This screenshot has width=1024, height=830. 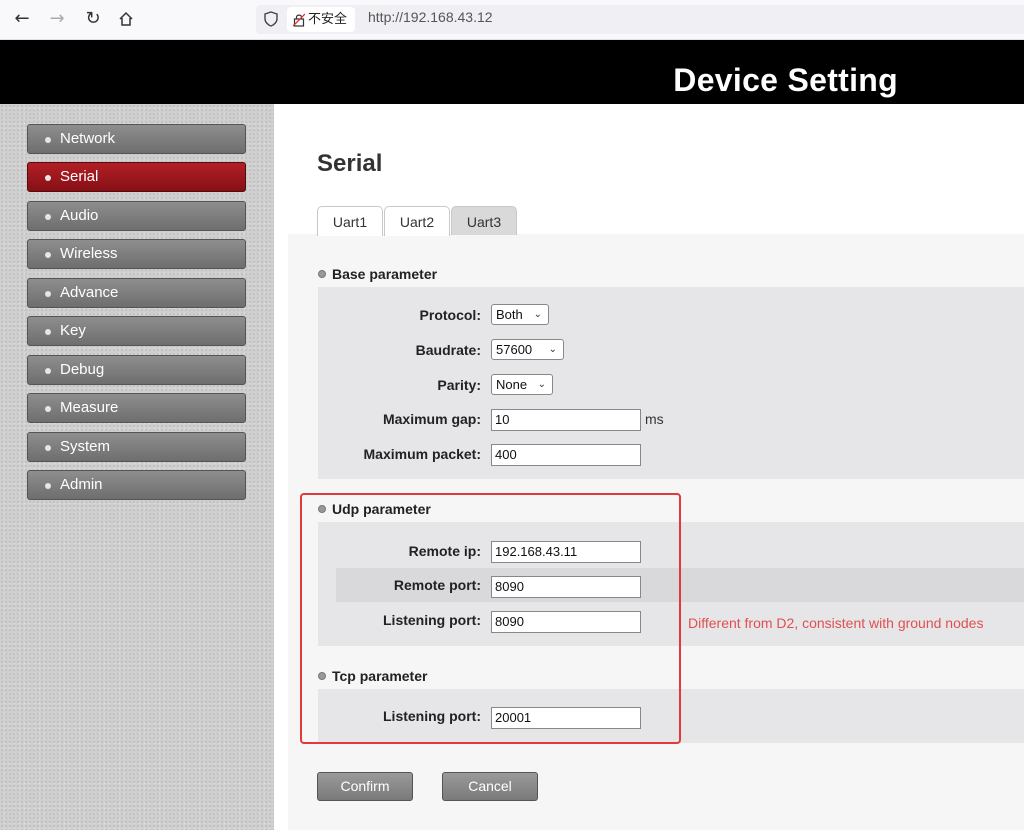 What do you see at coordinates (527, 349) in the screenshot?
I see `baudrate-select: 57600 ⌄` at bounding box center [527, 349].